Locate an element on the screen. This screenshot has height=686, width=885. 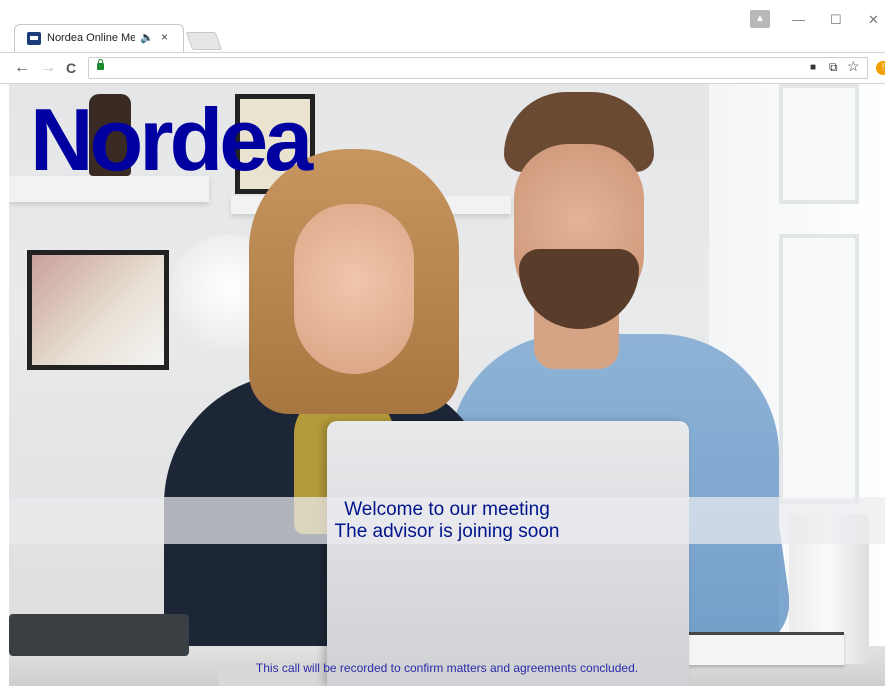
address-bar: ■ ⧉ ☆ is located at coordinates (478, 68).